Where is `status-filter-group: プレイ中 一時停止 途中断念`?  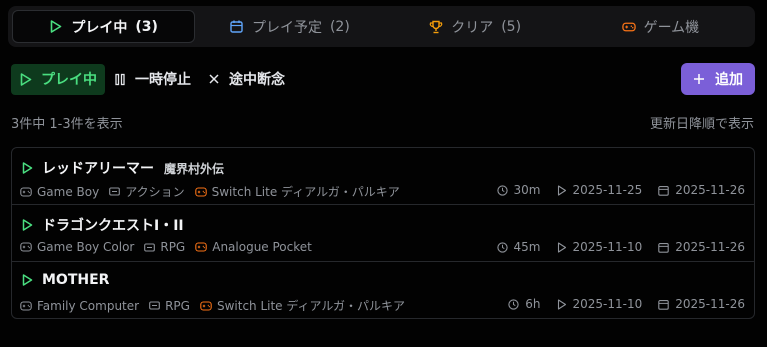
status-filter-group: プレイ中 一時停止 途中断念 is located at coordinates (152, 79).